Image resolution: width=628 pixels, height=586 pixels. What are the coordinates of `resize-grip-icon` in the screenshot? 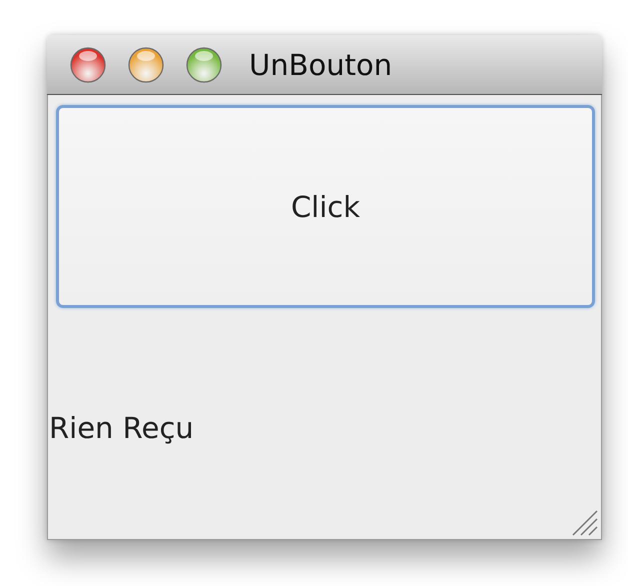 It's located at (585, 523).